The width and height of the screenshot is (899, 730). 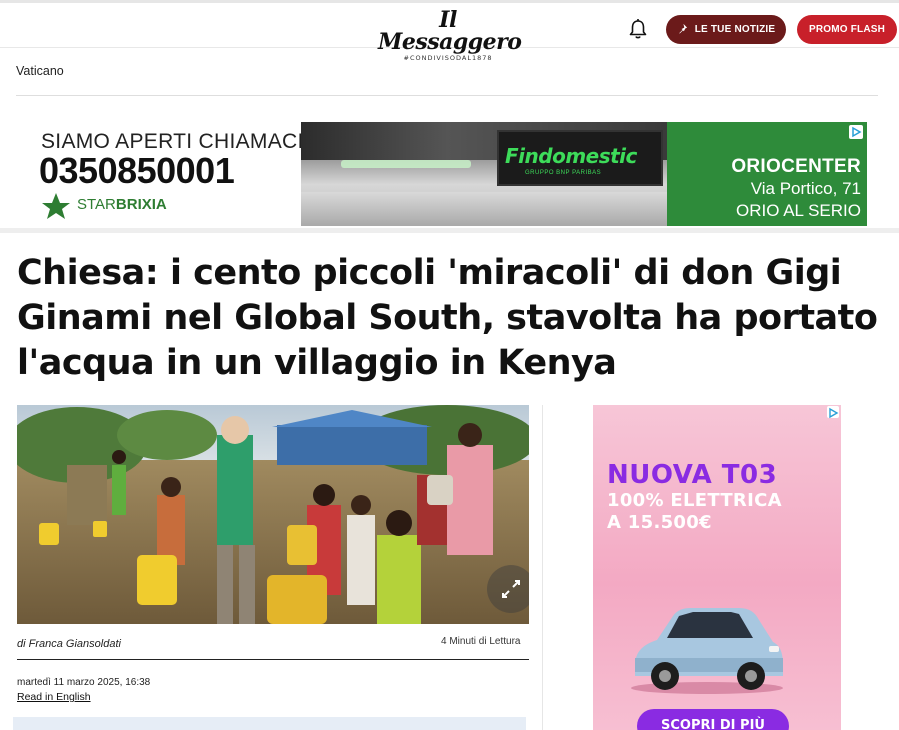 I want to click on address-line1: Via Portico, 71, so click(x=805, y=188).